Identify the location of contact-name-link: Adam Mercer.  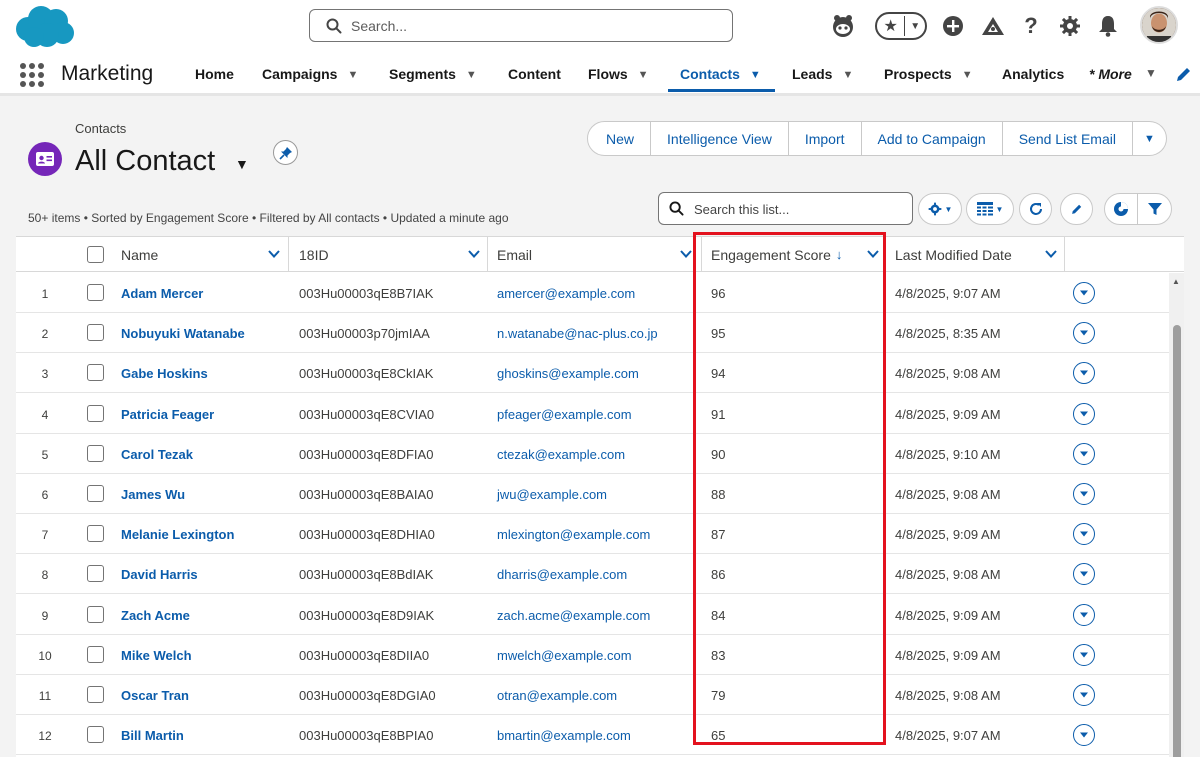
(162, 293).